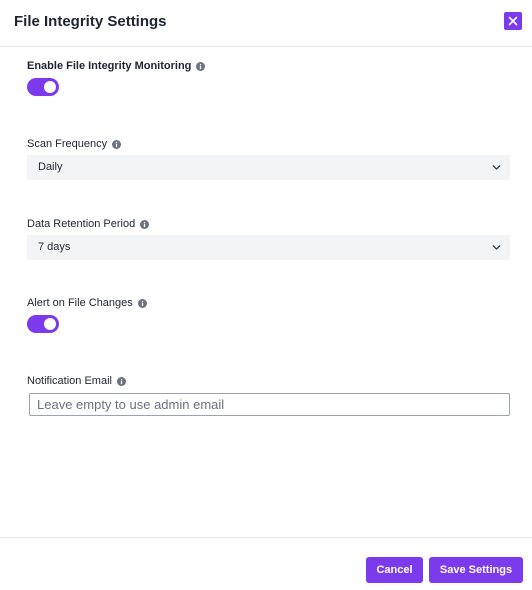 Image resolution: width=532 pixels, height=590 pixels. I want to click on scan-frequency-label-text: Scan Frequency, so click(67, 144).